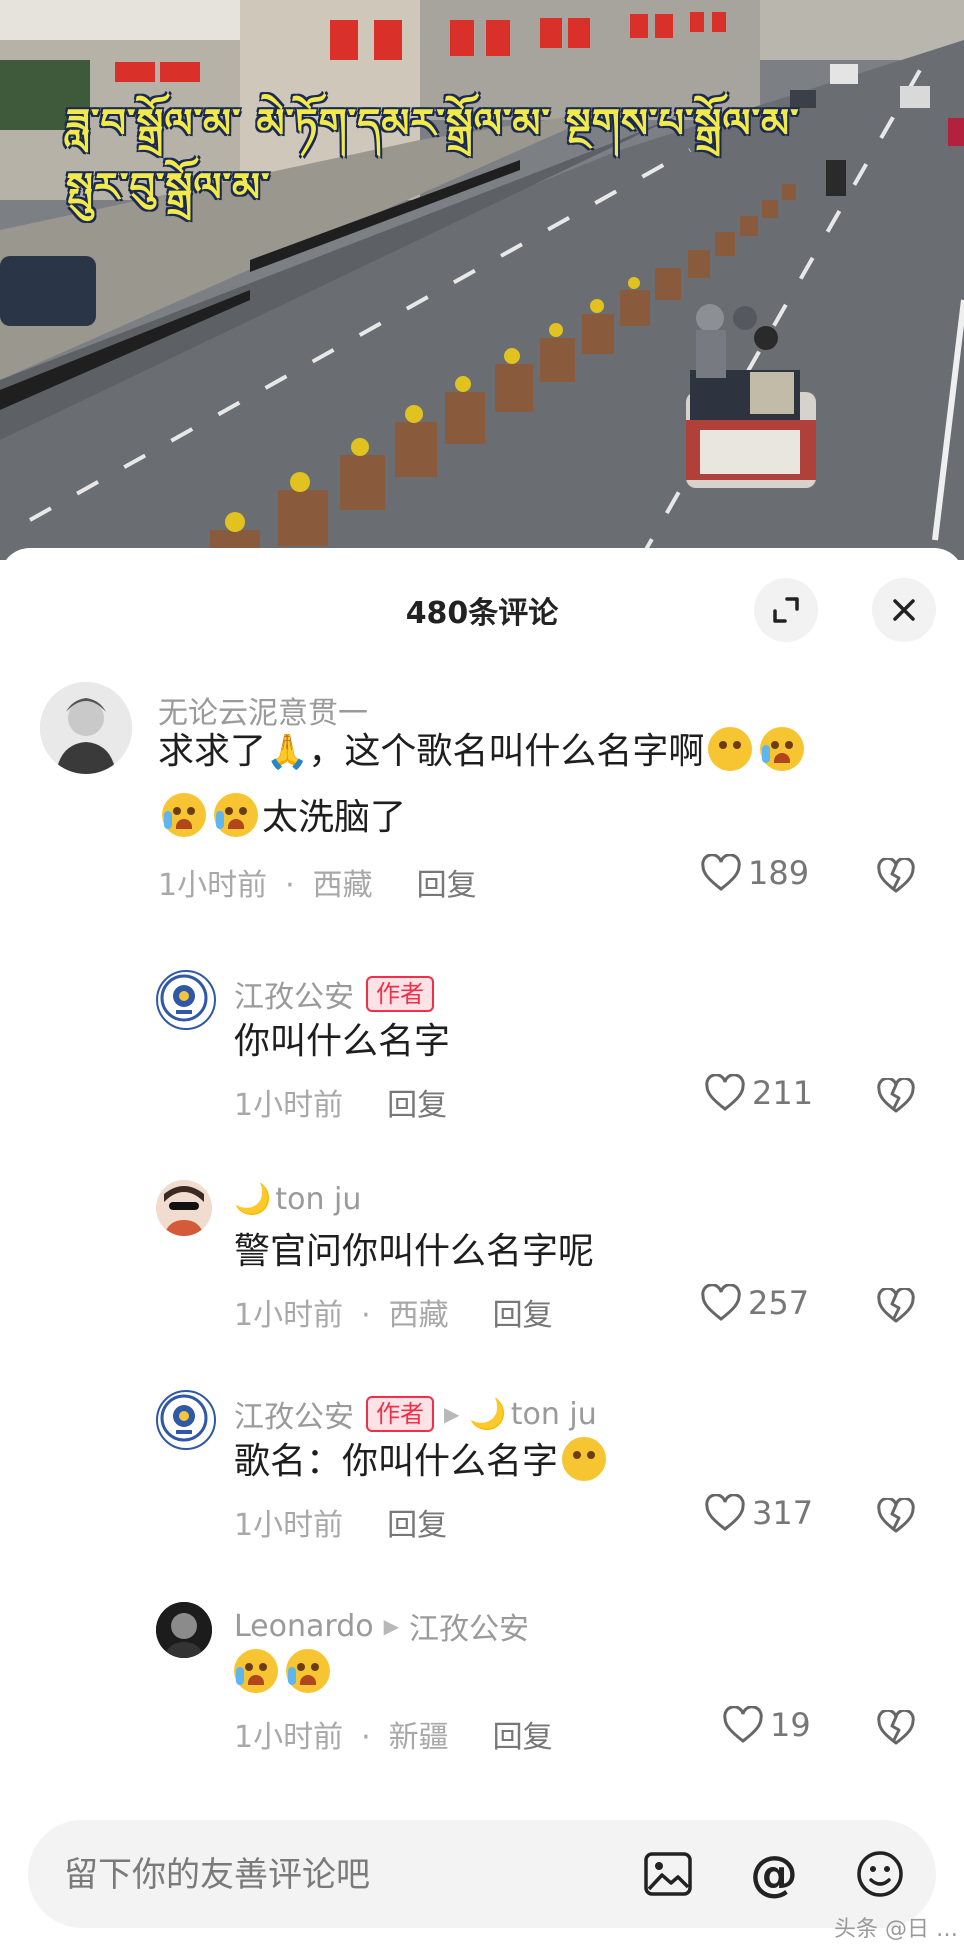 The image size is (964, 1947). I want to click on comment-time: 1小时前, so click(213, 885).